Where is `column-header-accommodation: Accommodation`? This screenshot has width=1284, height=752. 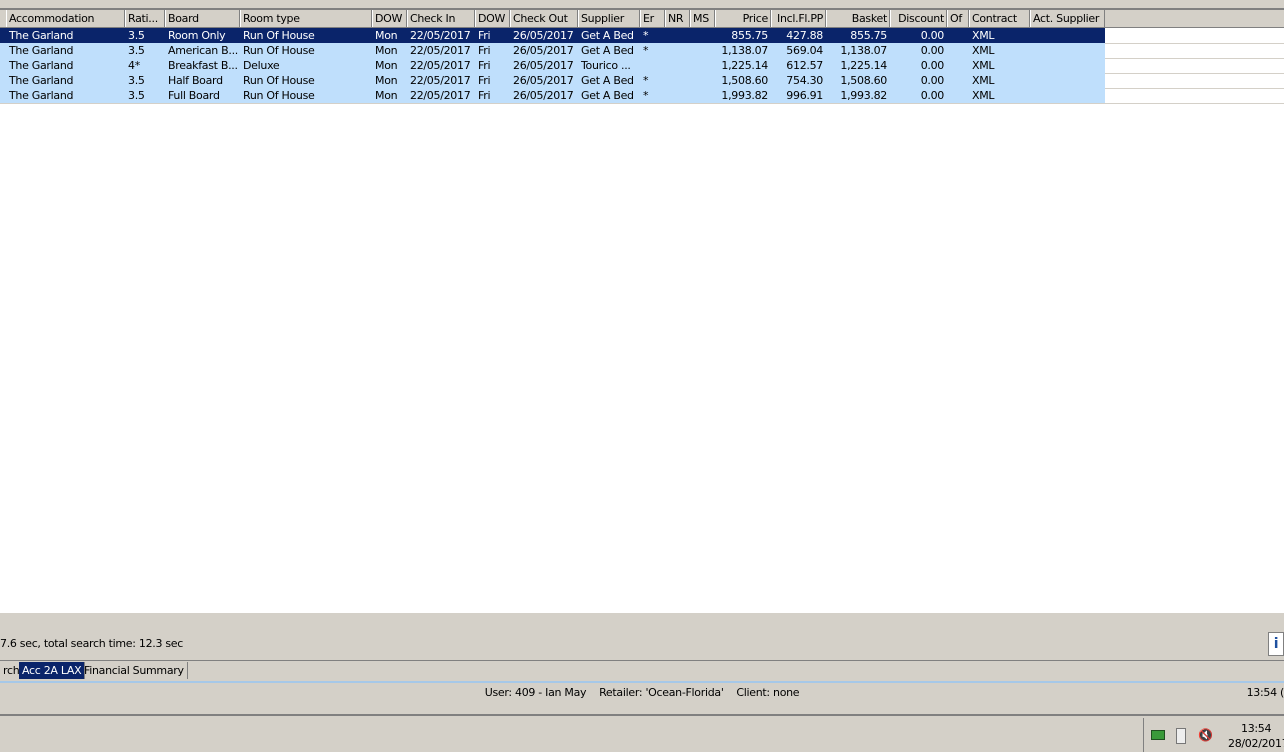
column-header-accommodation: Accommodation is located at coordinates (65, 18).